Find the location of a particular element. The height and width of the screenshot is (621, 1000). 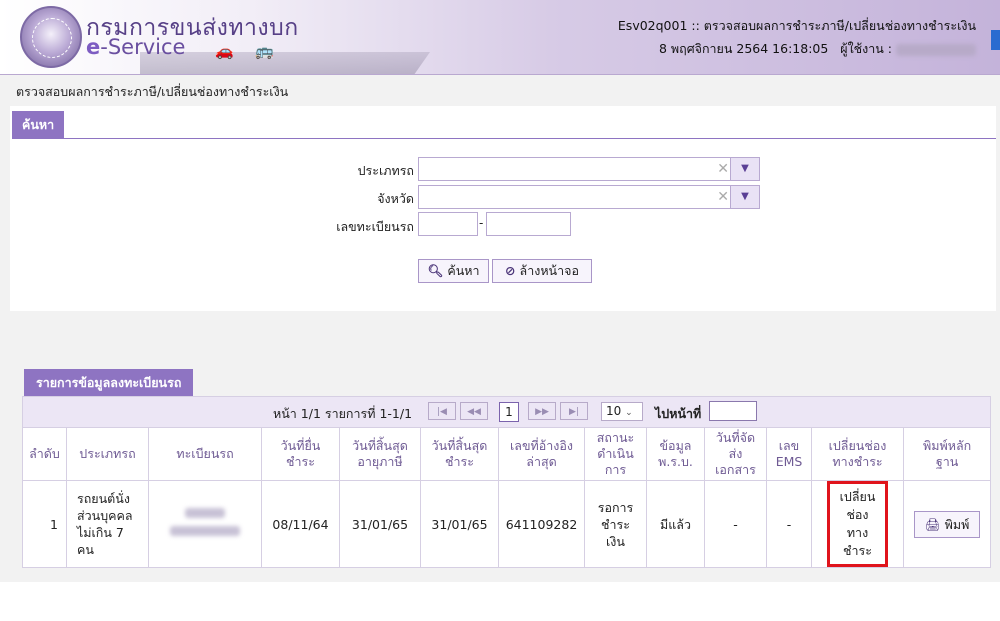

vehicle-type-row: ประเภทรถ is located at coordinates (357, 169).